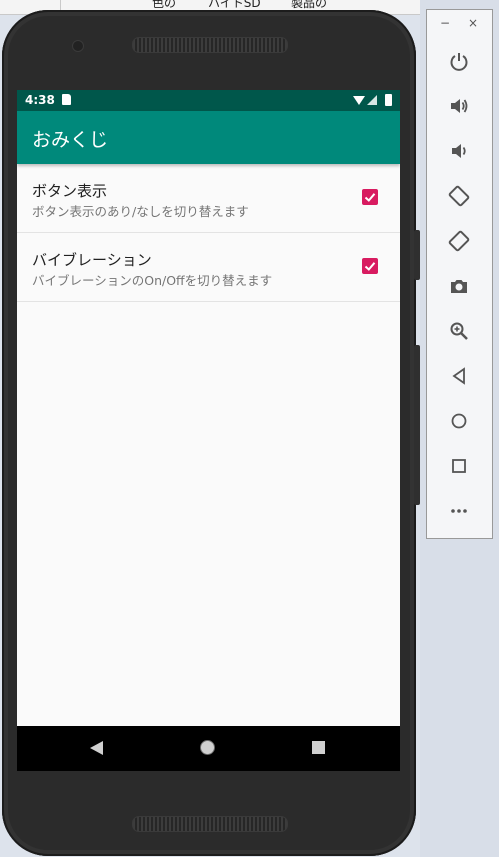 This screenshot has height=857, width=499. I want to click on power-button, so click(459, 61).